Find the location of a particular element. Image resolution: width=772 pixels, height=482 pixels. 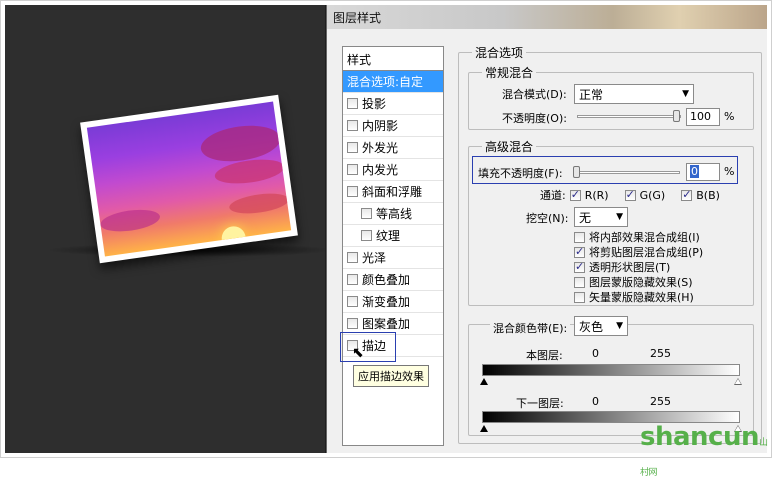

option-row: 将剪贴图层混合成组(P) is located at coordinates (638, 252).